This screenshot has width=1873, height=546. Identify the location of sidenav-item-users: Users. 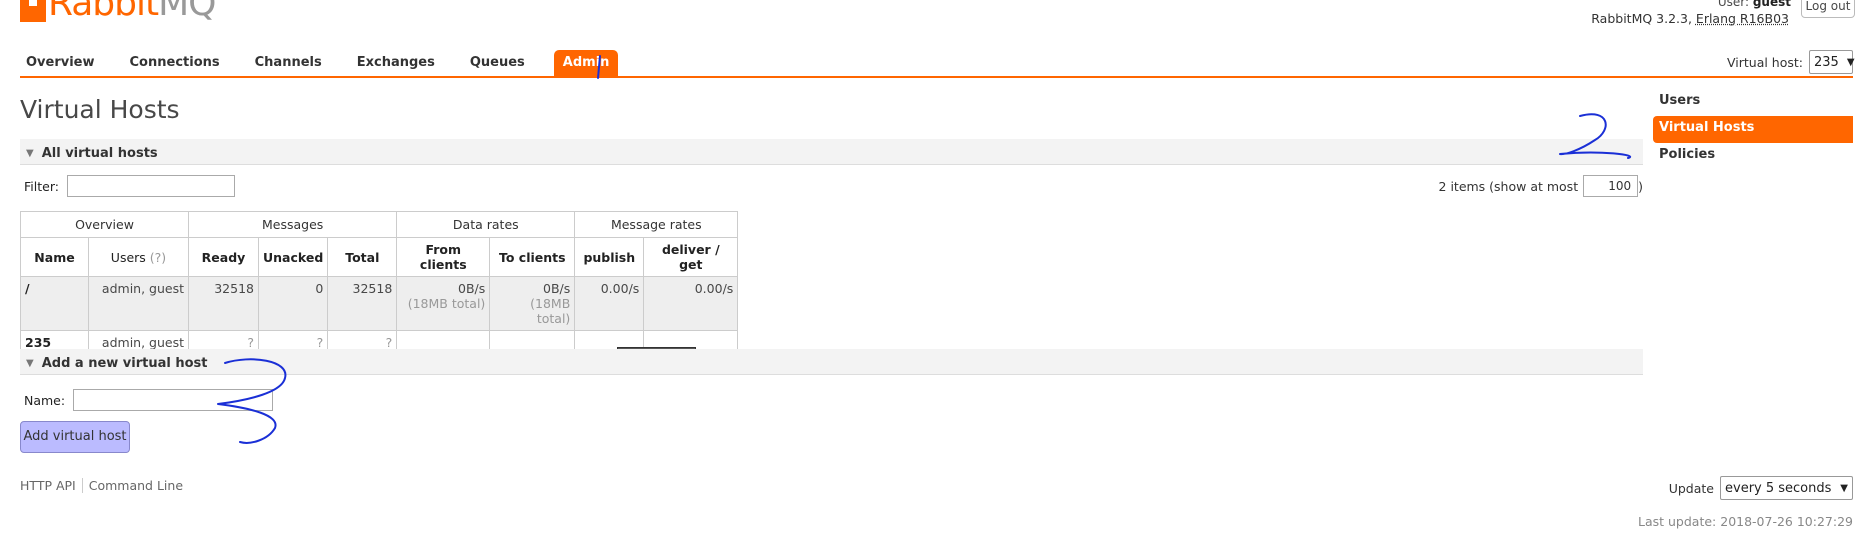
(1753, 102).